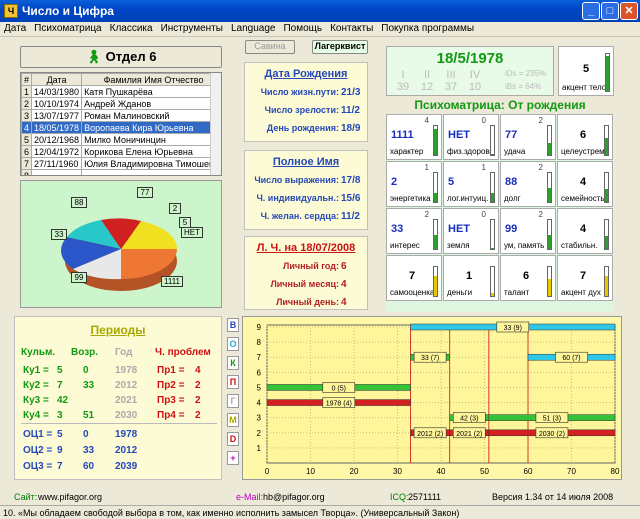 This screenshot has height=519, width=640. I want to click on table-cell: Корикова Елена Юрьевна, so click(151, 151).